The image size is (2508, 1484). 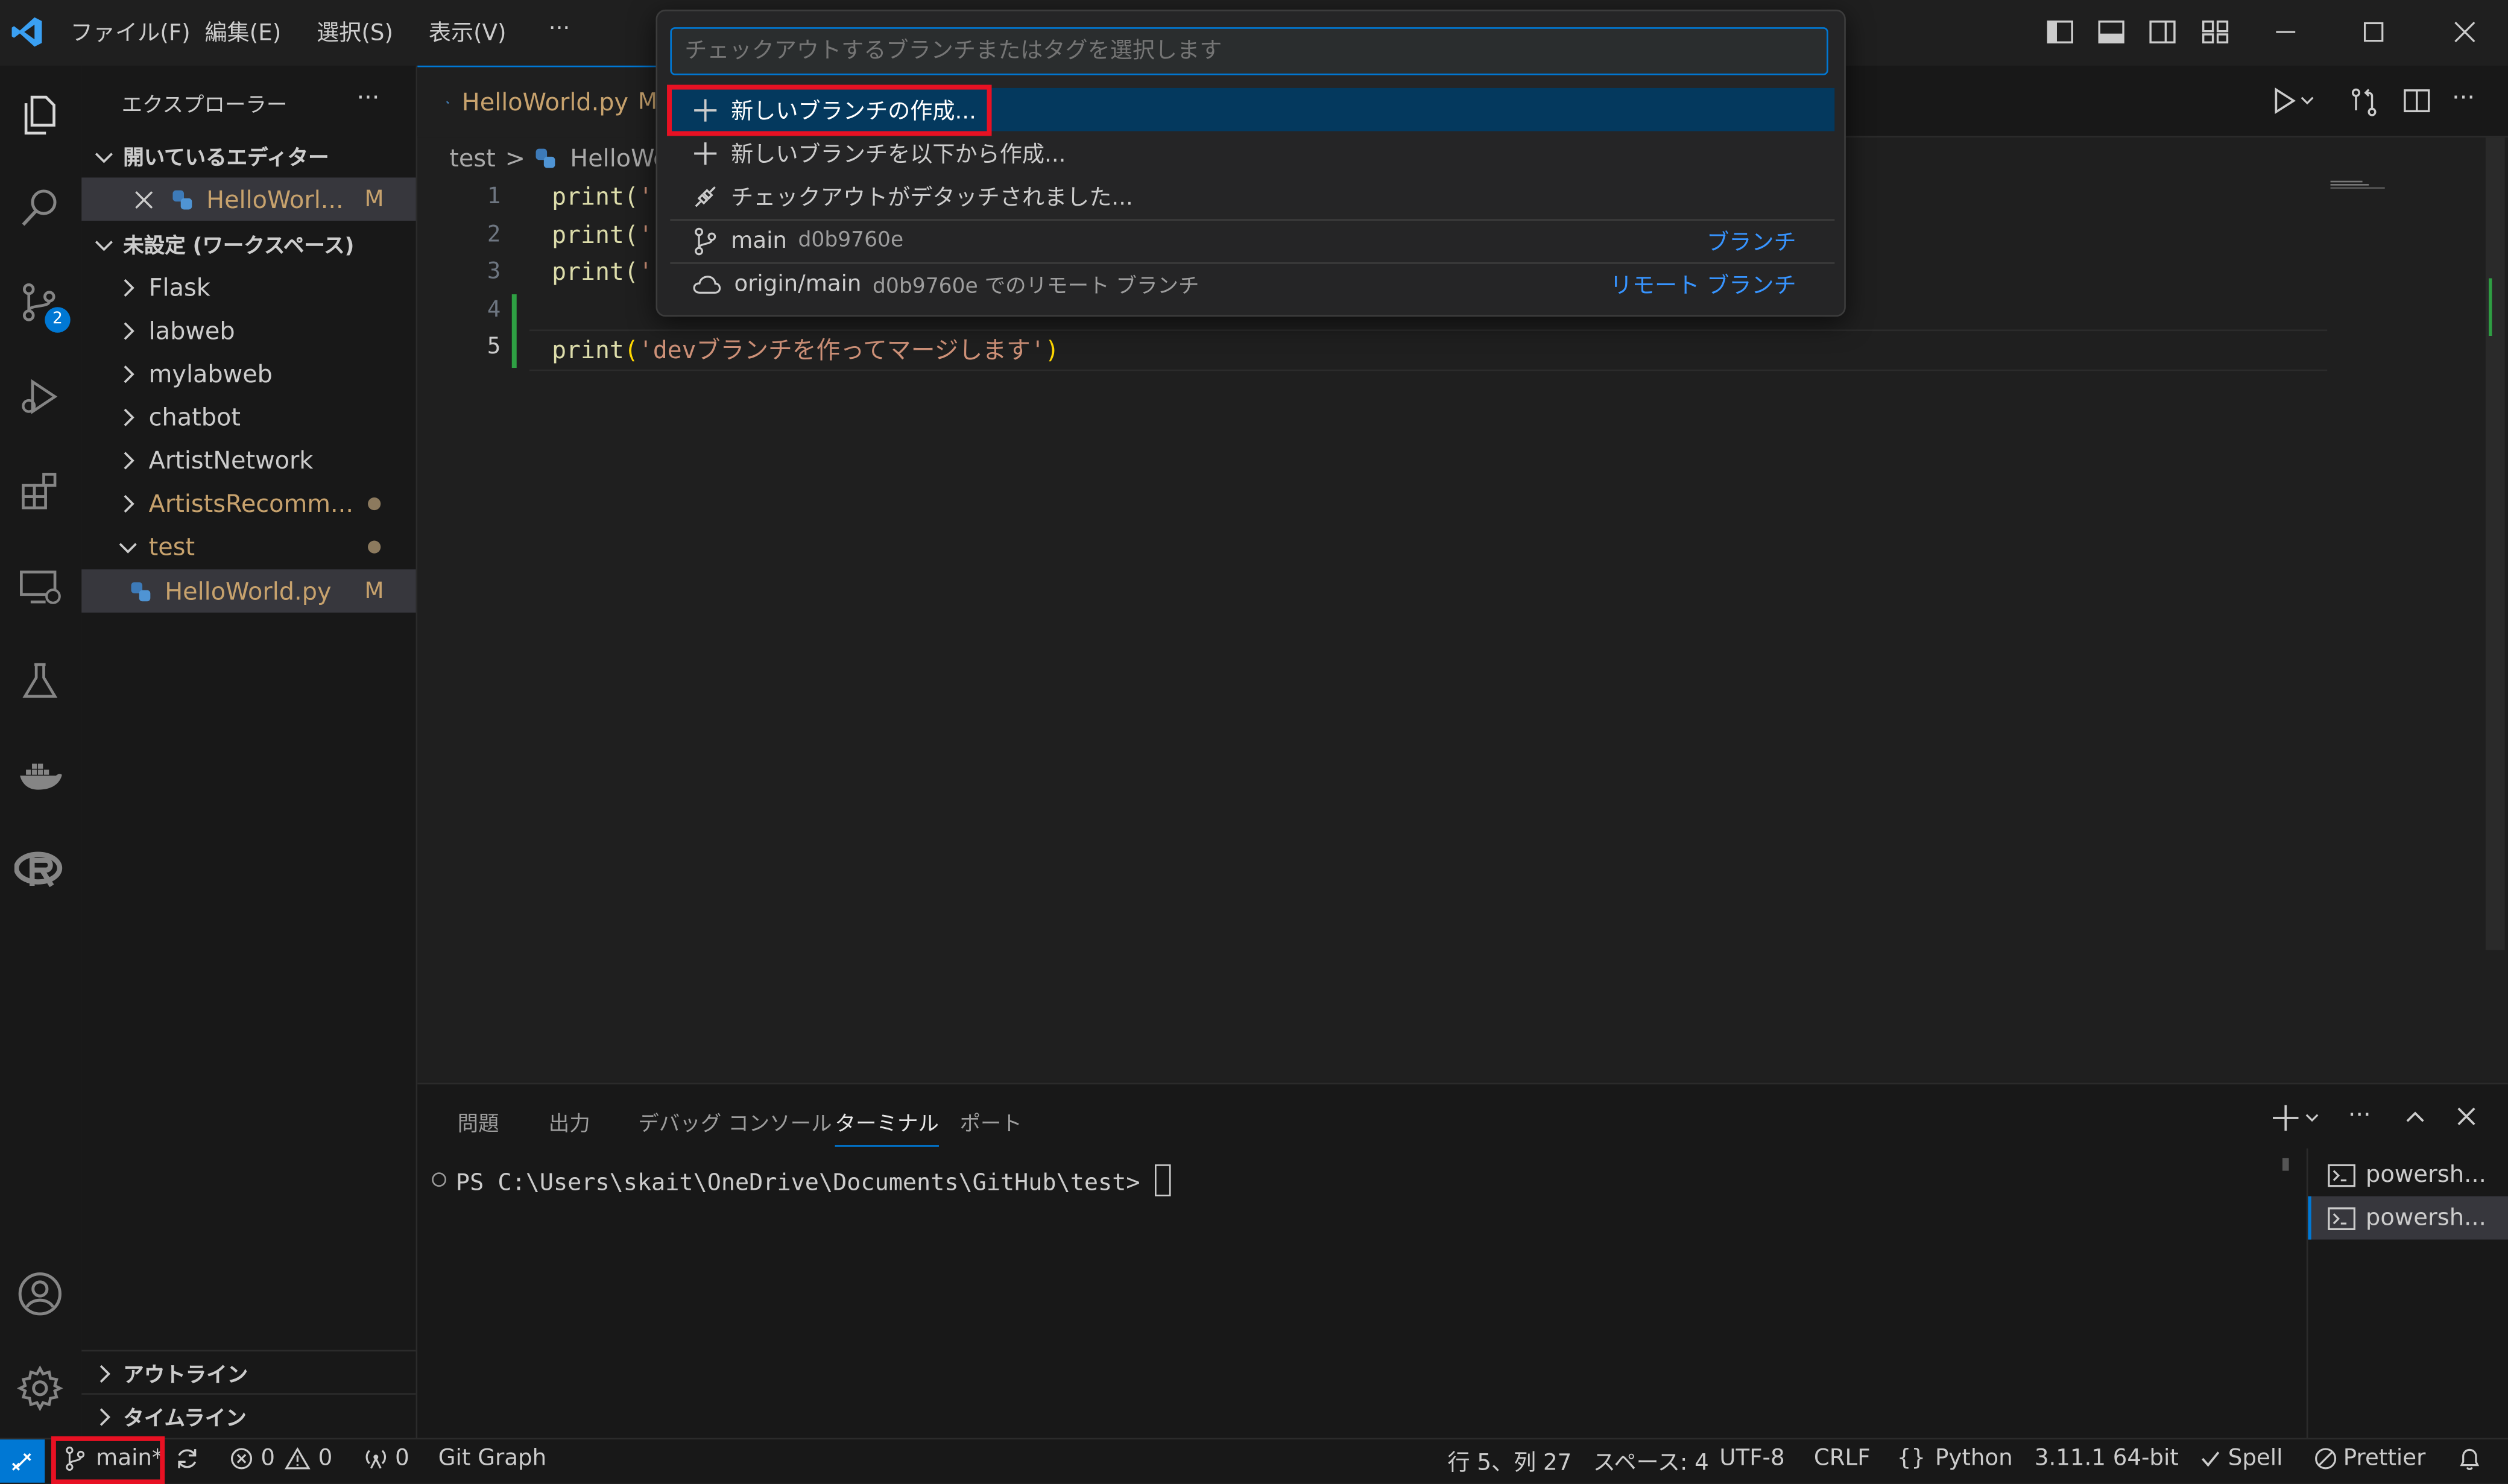 What do you see at coordinates (368, 97) in the screenshot?
I see `sidebar-more-button: ···` at bounding box center [368, 97].